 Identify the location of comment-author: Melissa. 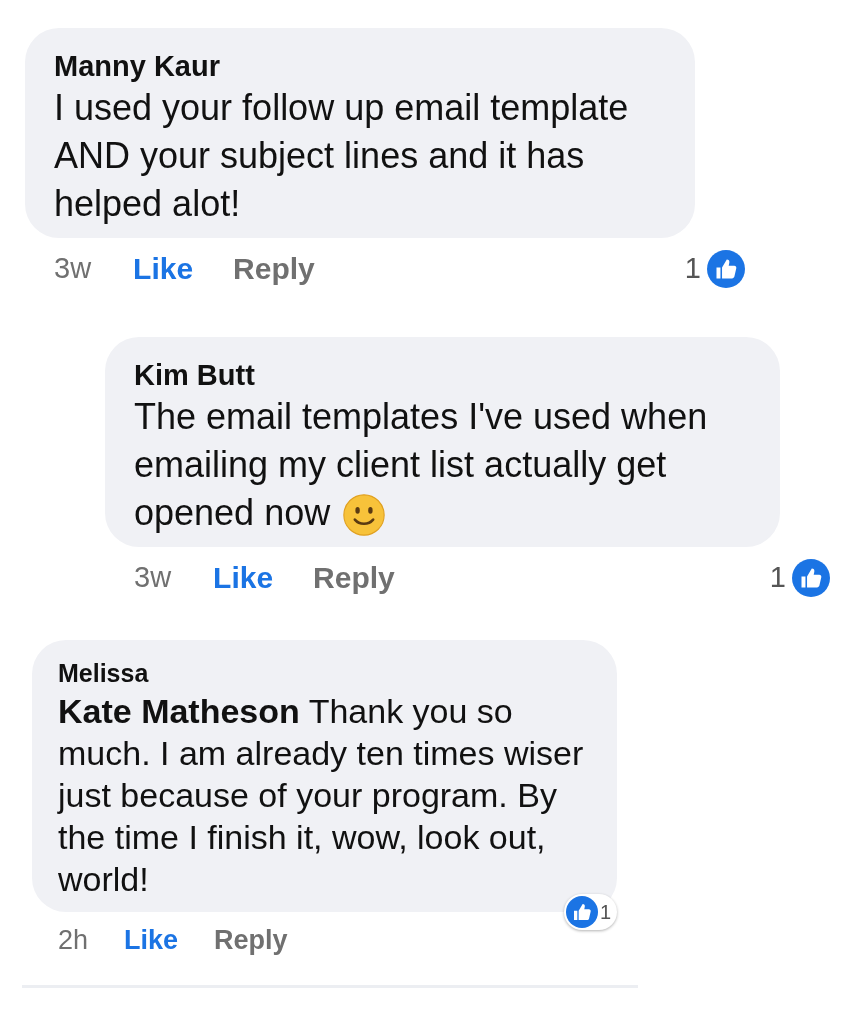
(327, 673).